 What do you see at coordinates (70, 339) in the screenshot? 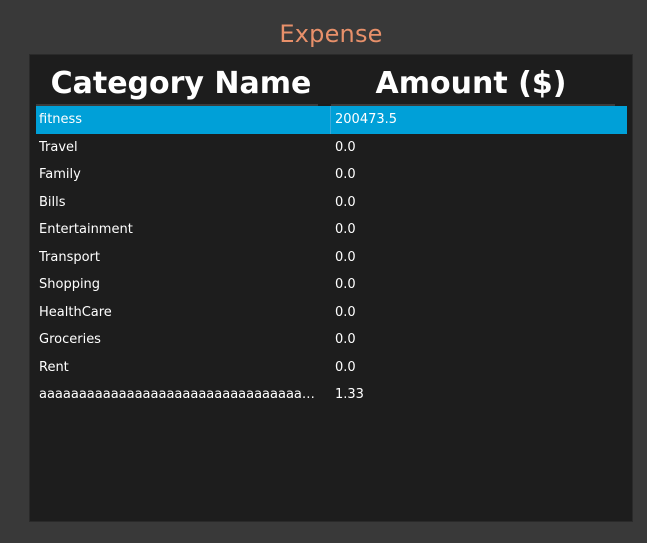
I see `category-name-cell: Groceries` at bounding box center [70, 339].